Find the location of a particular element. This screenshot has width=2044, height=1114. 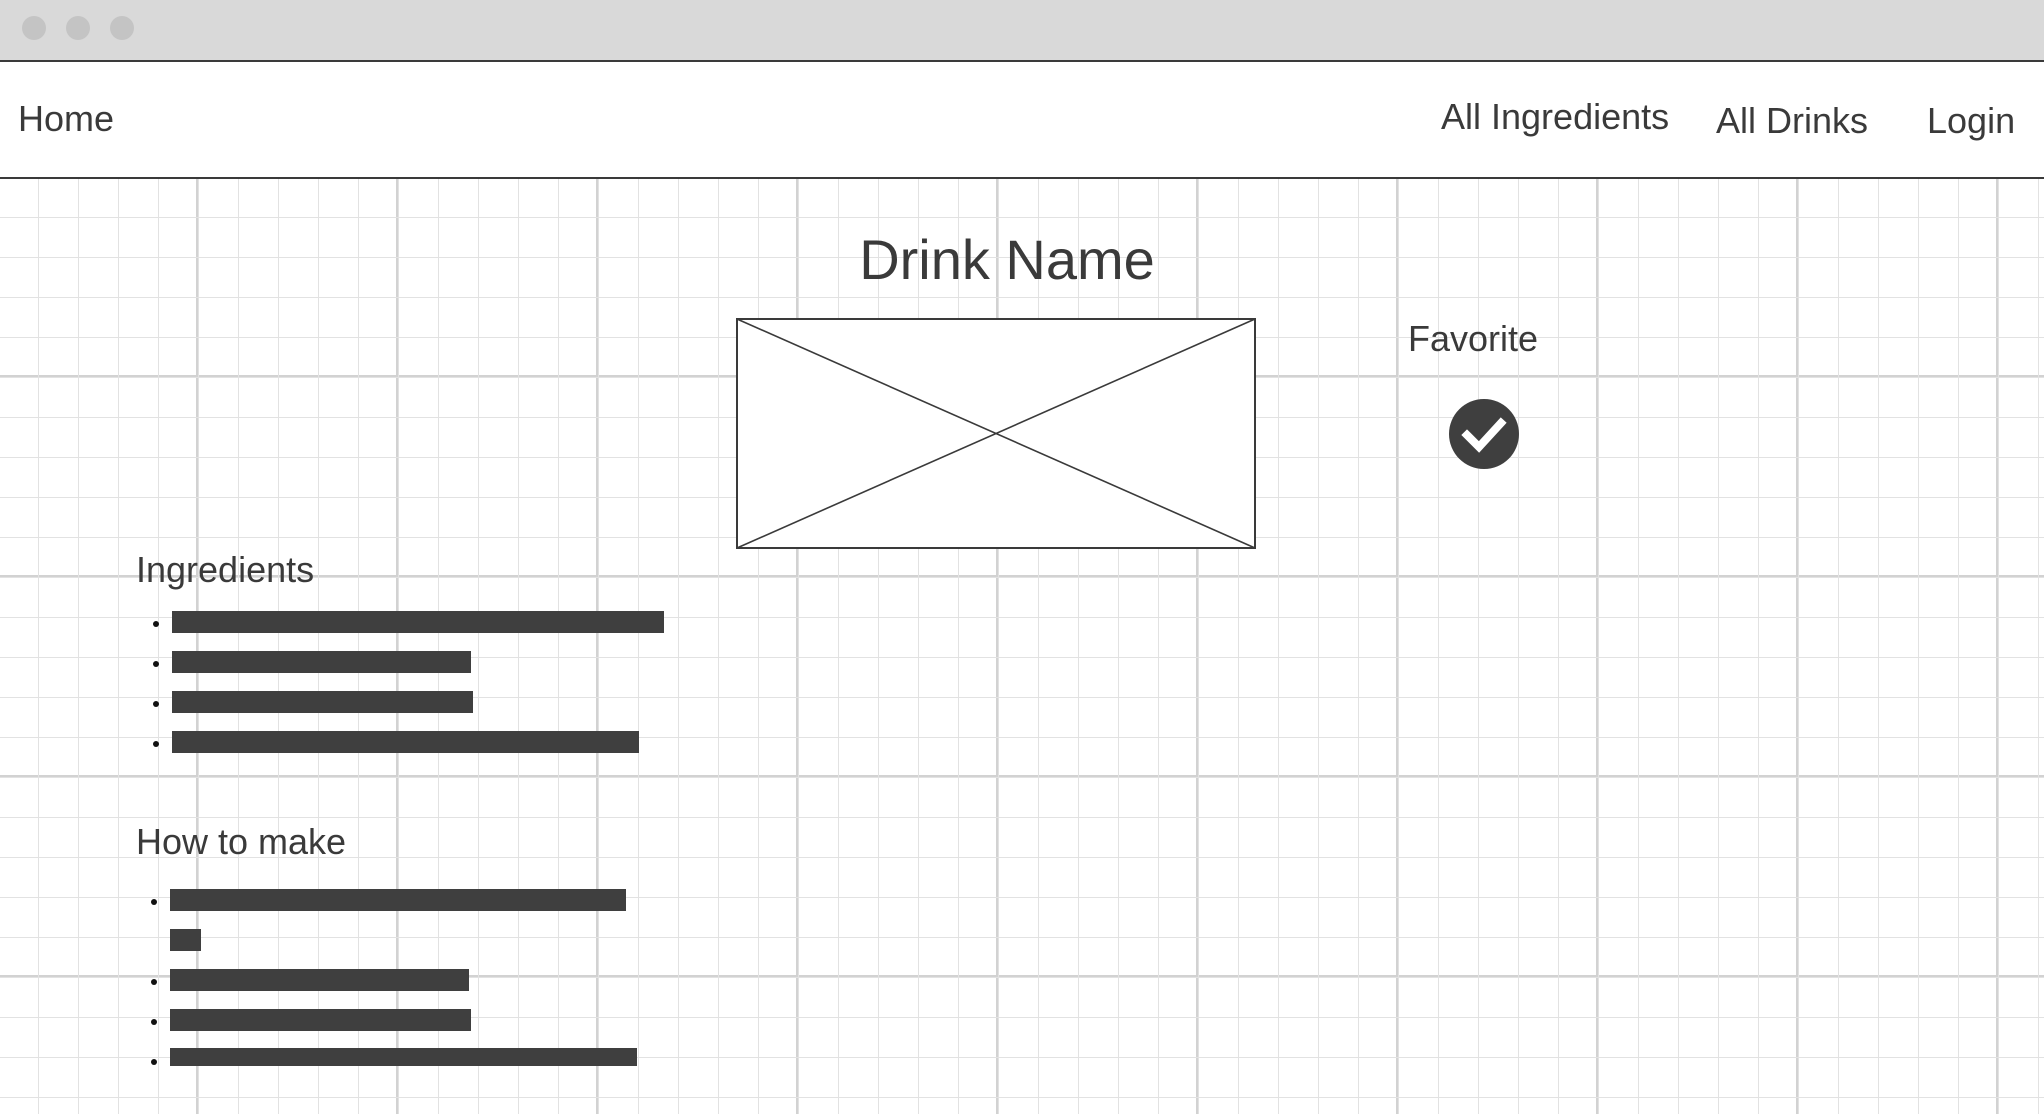

maximize-window-dot is located at coordinates (122, 28).